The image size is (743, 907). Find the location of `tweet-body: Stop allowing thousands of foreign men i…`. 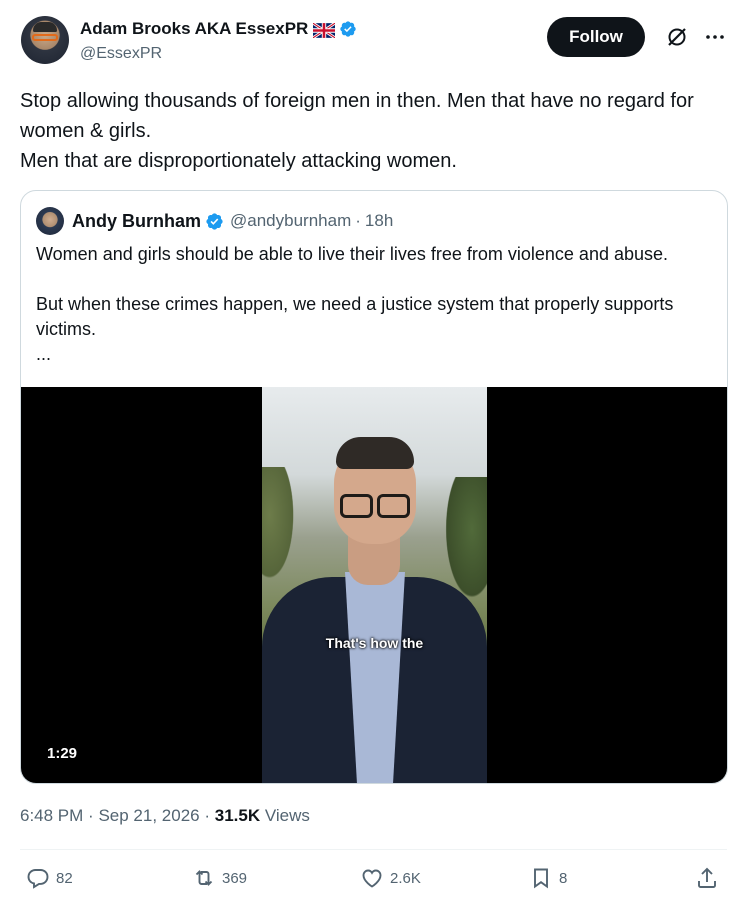

tweet-body: Stop allowing thousands of foreign men i… is located at coordinates (357, 131).